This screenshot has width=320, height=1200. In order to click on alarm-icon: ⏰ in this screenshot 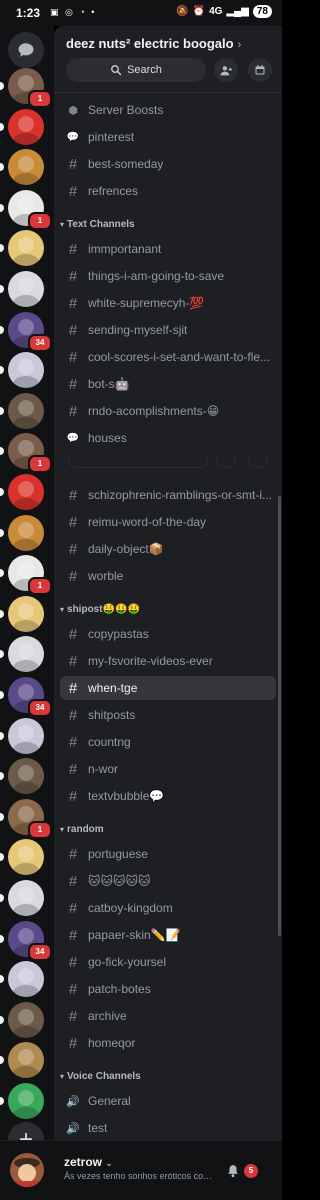, I will do `click(199, 11)`.